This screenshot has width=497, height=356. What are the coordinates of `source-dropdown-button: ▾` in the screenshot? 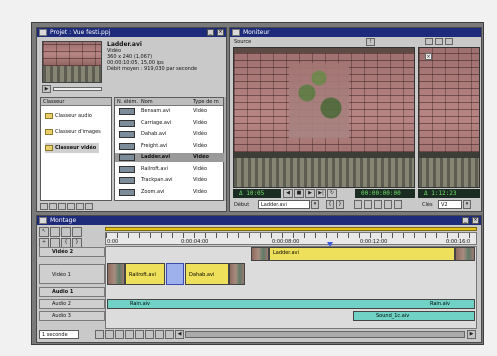 It's located at (315, 204).